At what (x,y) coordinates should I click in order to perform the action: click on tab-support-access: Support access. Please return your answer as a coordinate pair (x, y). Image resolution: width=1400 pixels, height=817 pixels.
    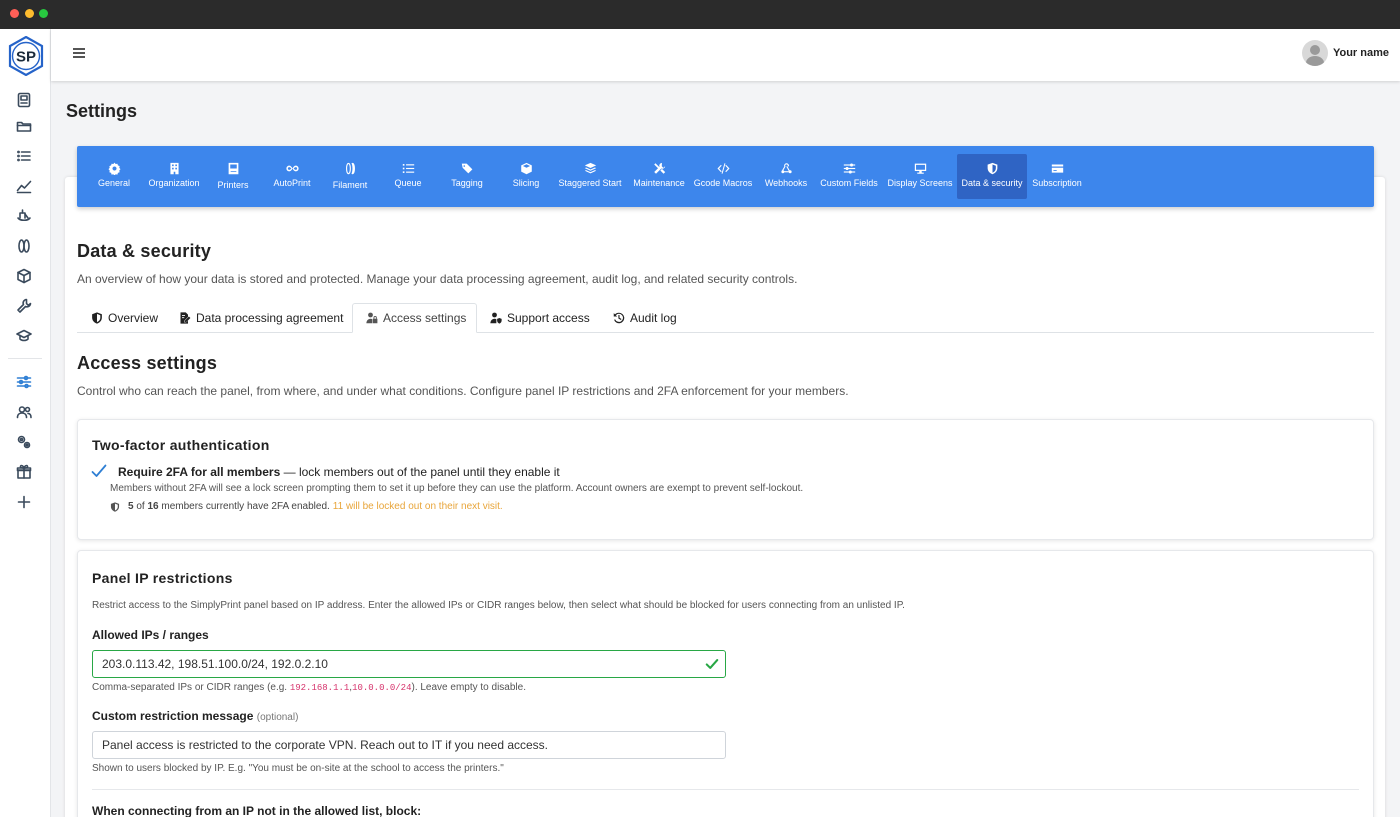
    Looking at the image, I should click on (540, 318).